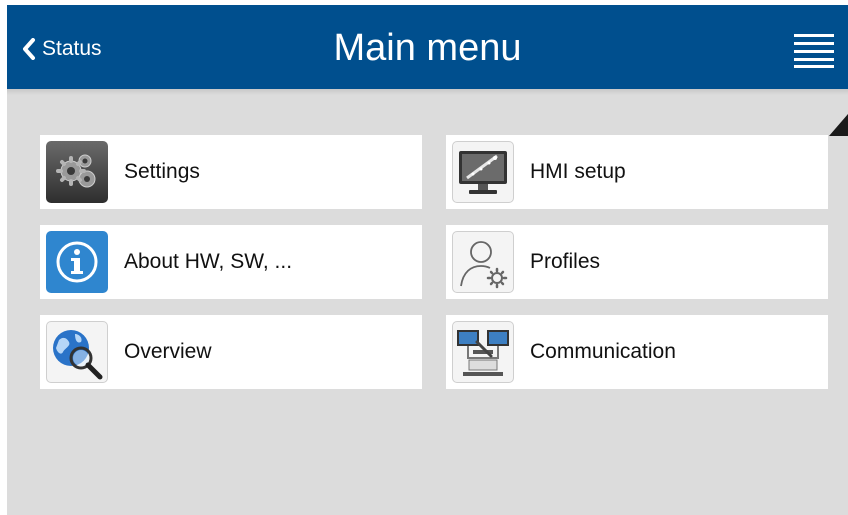 Image resolution: width=848 pixels, height=515 pixels. Describe the element at coordinates (814, 50) in the screenshot. I see `hamburger-menu-button` at that location.